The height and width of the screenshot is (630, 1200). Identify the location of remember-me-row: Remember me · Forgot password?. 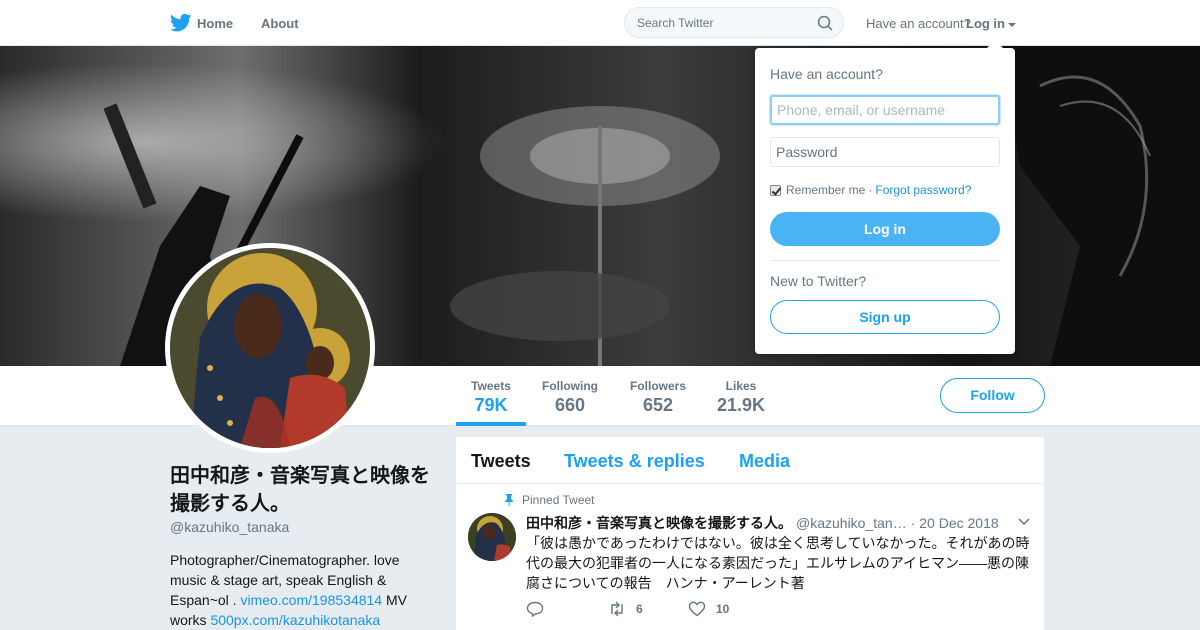
(870, 190).